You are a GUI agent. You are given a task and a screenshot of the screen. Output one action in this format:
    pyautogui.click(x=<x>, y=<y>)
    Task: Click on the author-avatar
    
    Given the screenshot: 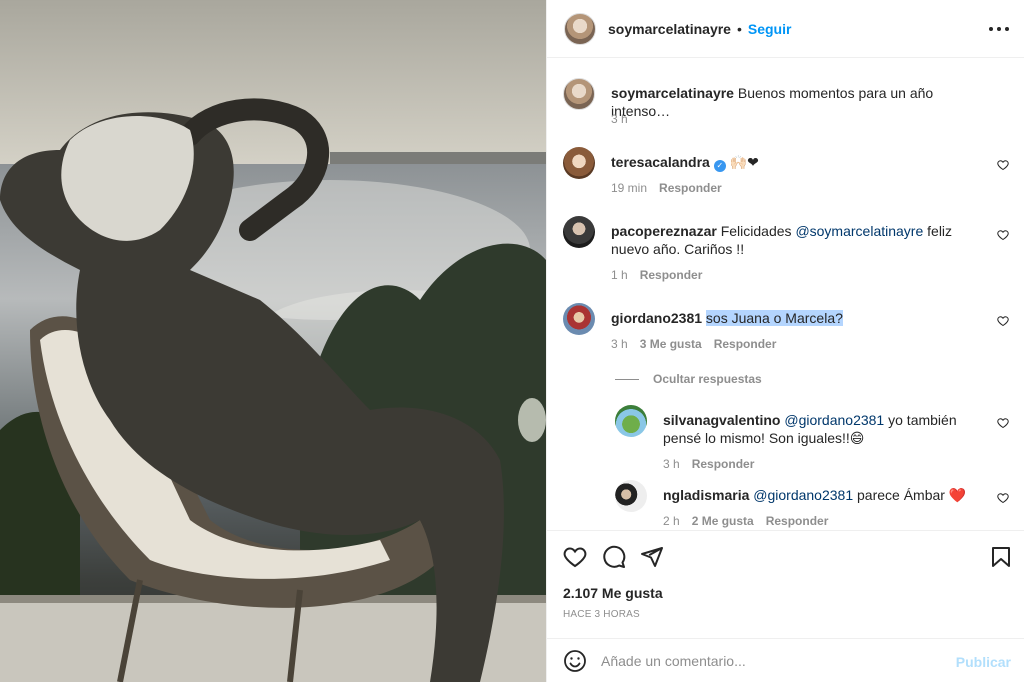 What is the action you would take?
    pyautogui.click(x=580, y=28)
    